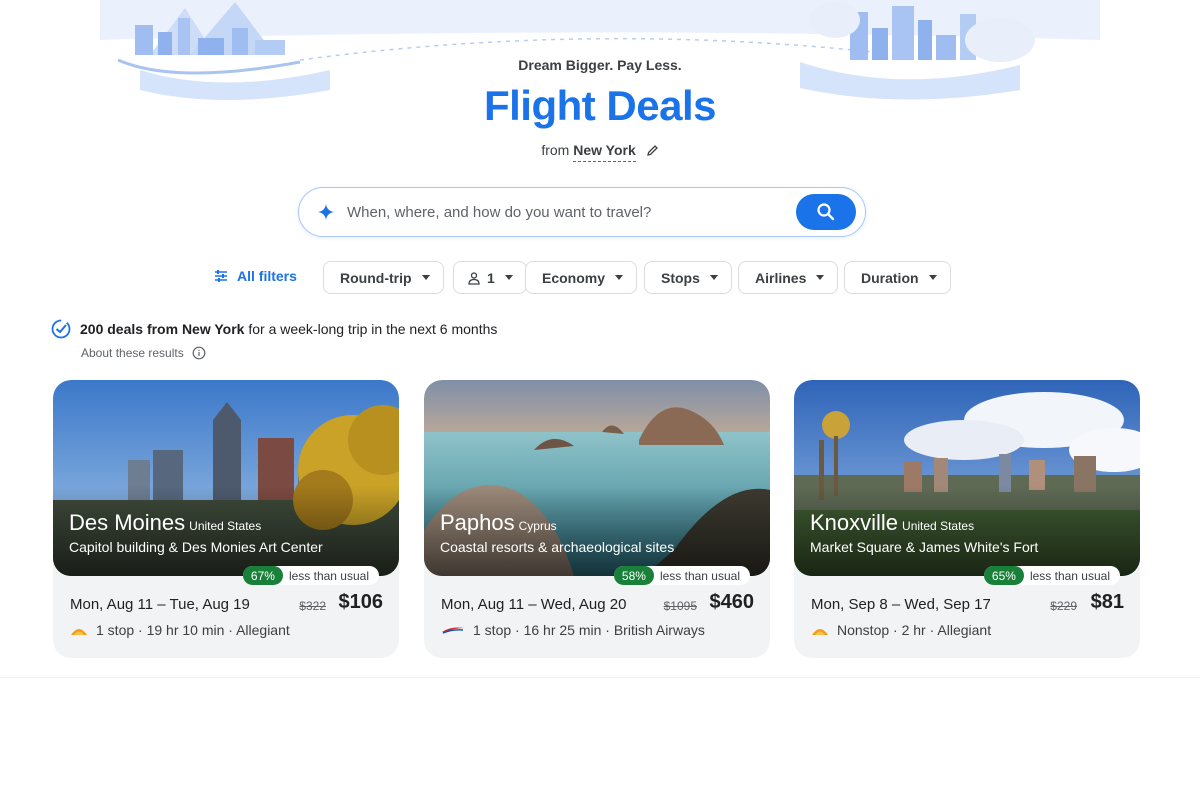 The image size is (1200, 800). I want to click on trip-dates: Mon, Aug 11 – Tue, Aug 19, so click(160, 604).